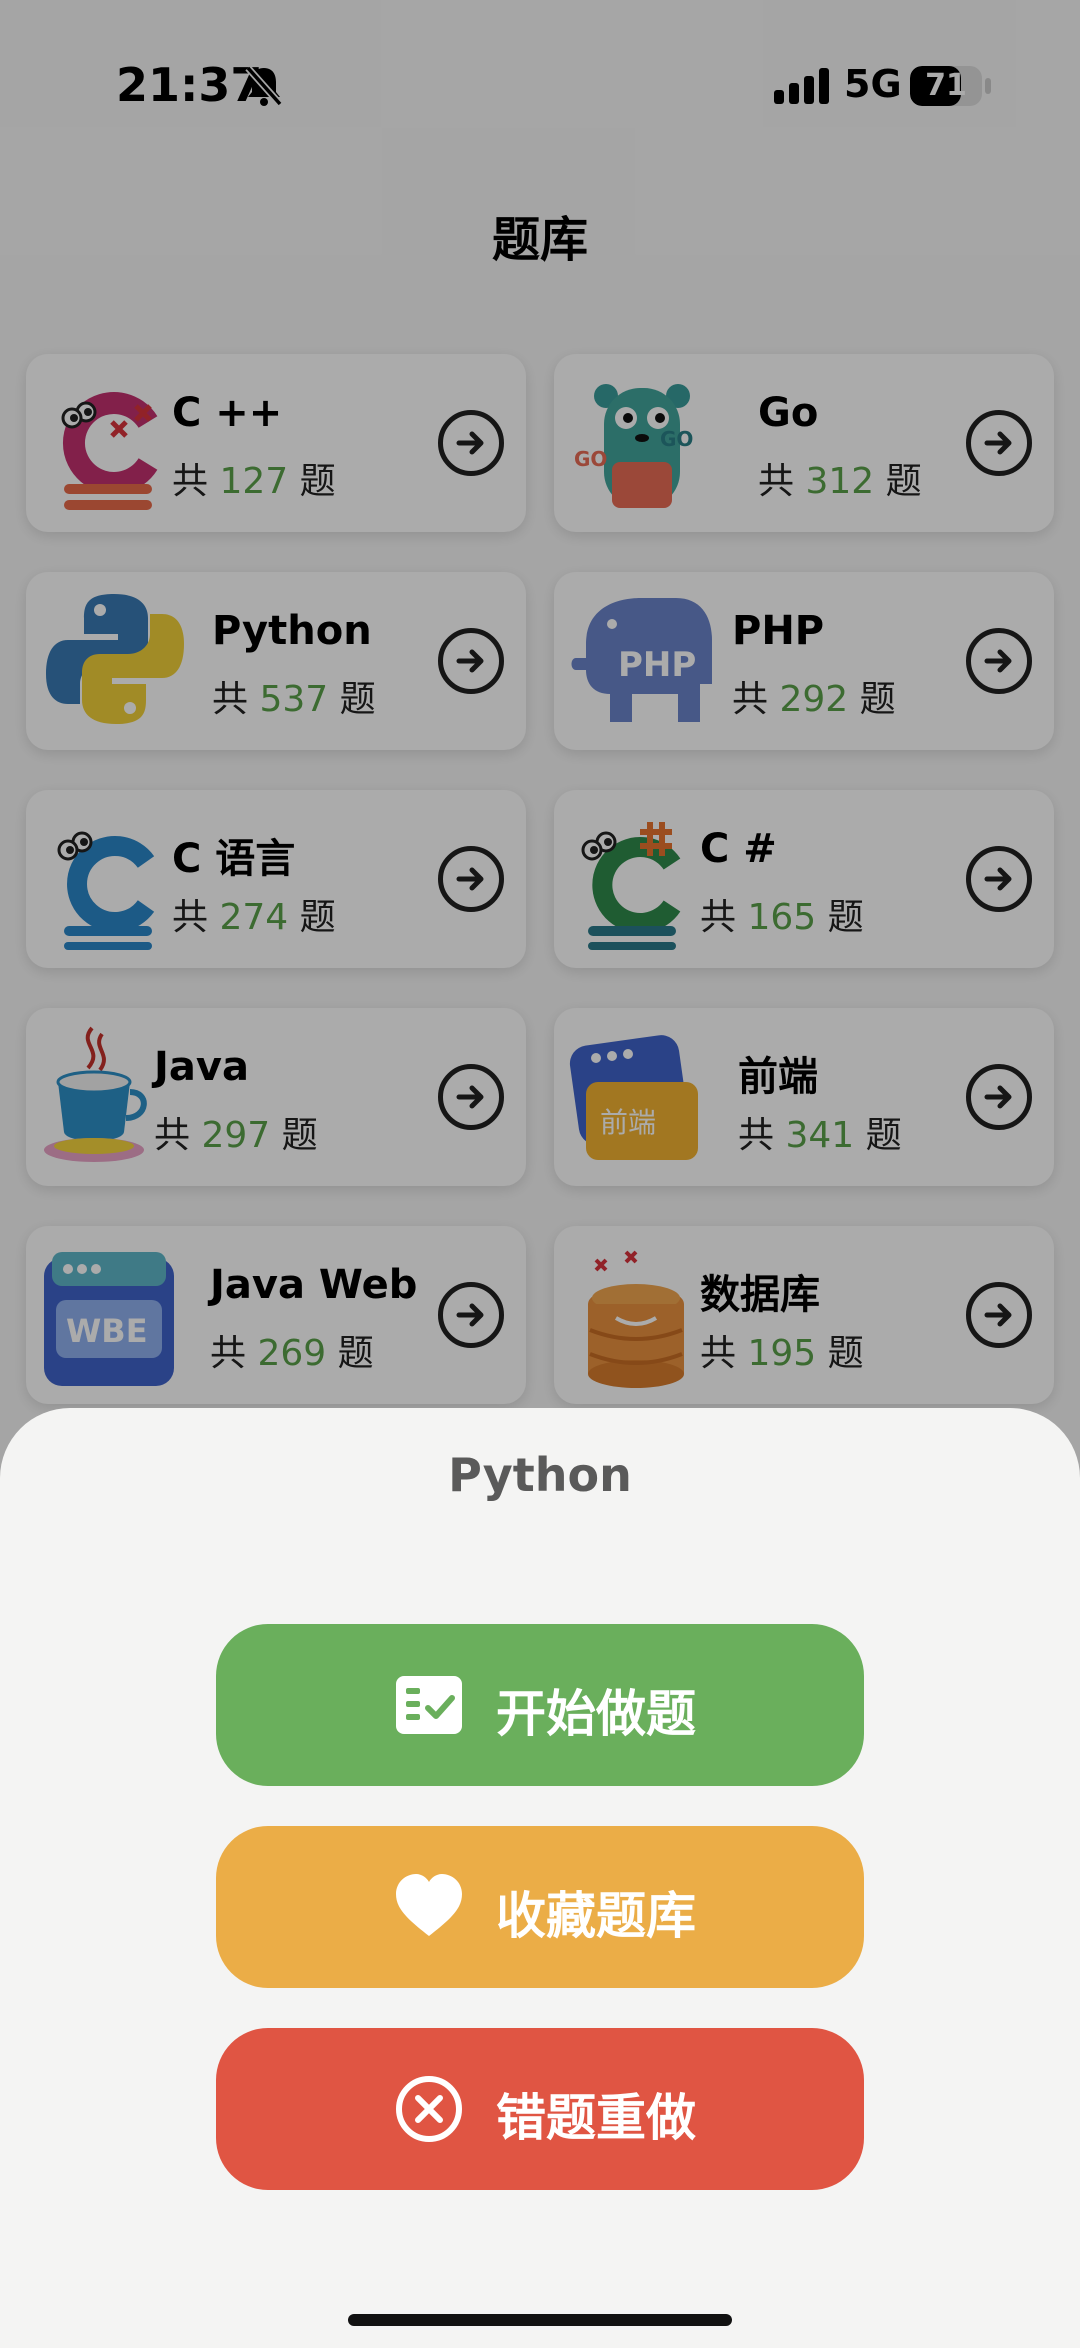 Image resolution: width=1080 pixels, height=2348 pixels. I want to click on home-indicator, so click(540, 2320).